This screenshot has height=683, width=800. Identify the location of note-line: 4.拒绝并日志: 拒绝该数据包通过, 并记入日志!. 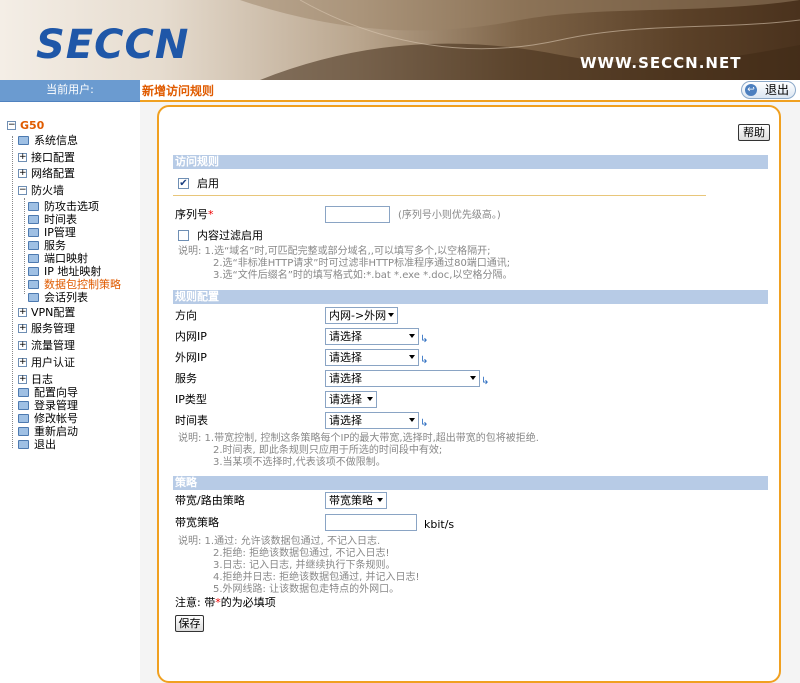
(316, 577).